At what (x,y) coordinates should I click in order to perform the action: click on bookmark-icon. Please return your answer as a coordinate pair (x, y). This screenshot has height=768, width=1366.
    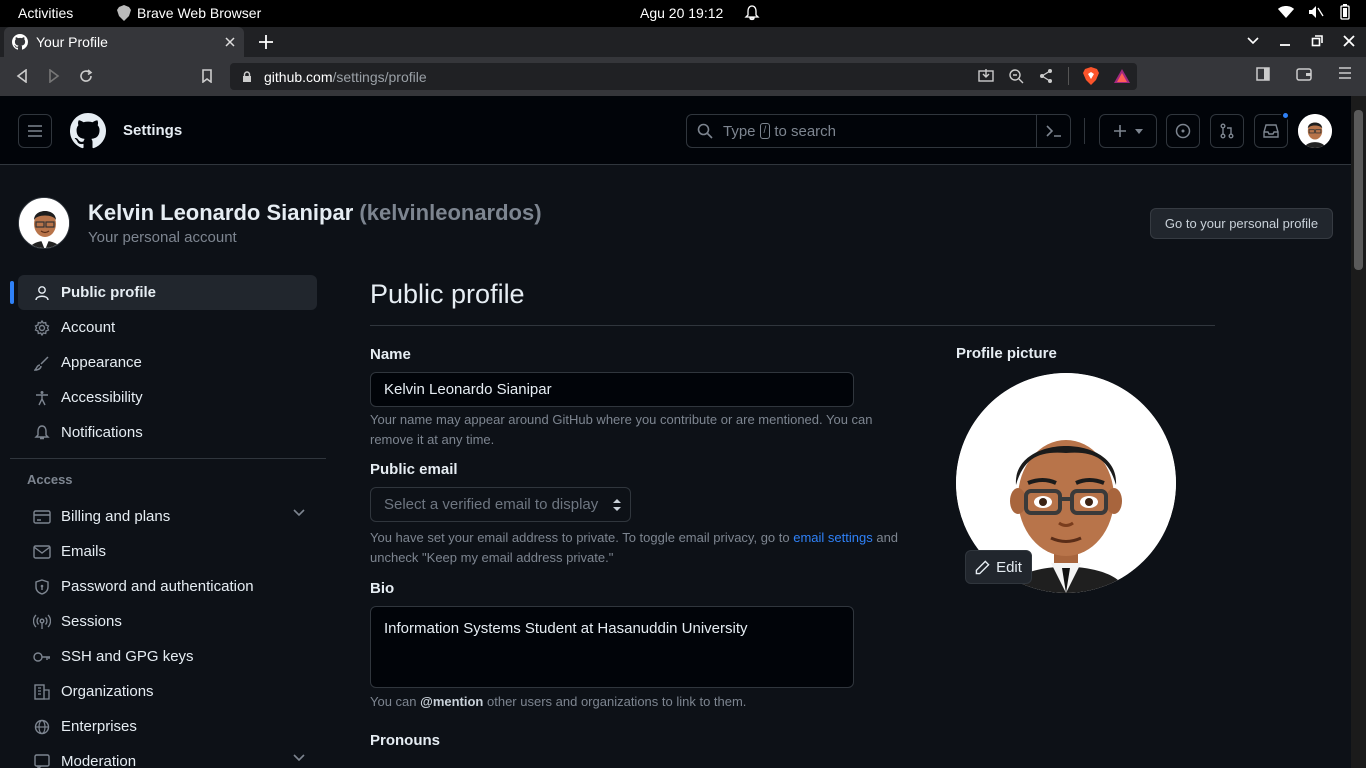
    Looking at the image, I should click on (207, 76).